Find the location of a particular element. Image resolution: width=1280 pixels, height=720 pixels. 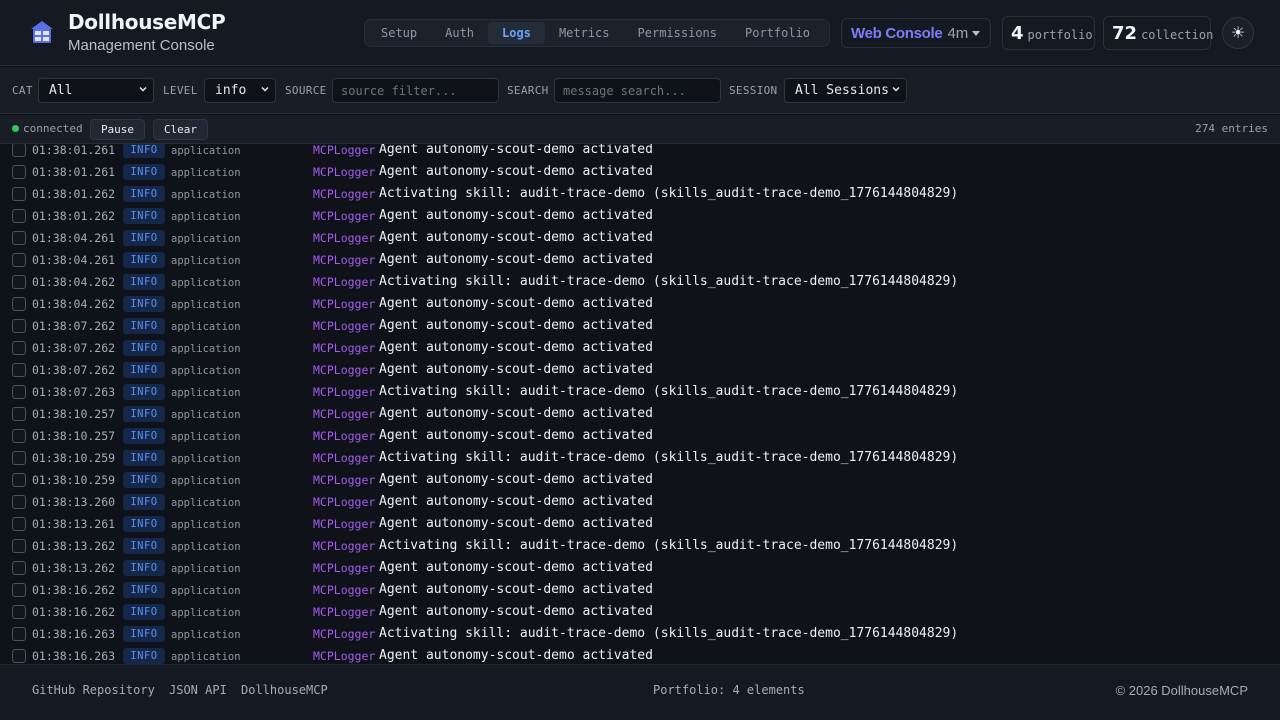

tab-logs: Logs is located at coordinates (516, 33).